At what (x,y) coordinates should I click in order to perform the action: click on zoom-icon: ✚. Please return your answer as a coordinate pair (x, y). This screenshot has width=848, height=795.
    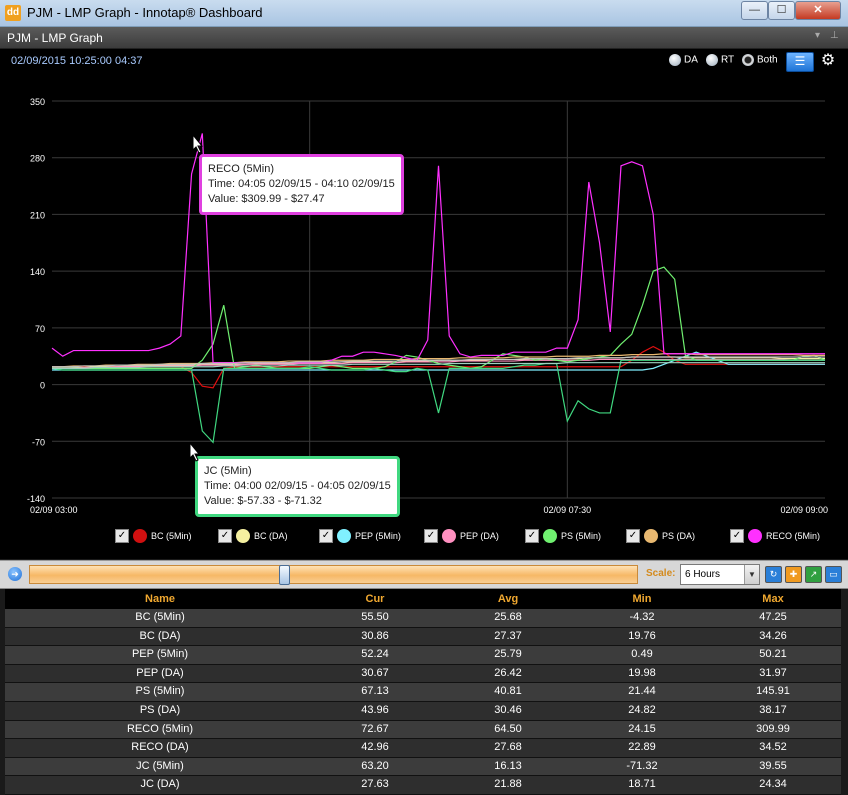
    Looking at the image, I should click on (793, 574).